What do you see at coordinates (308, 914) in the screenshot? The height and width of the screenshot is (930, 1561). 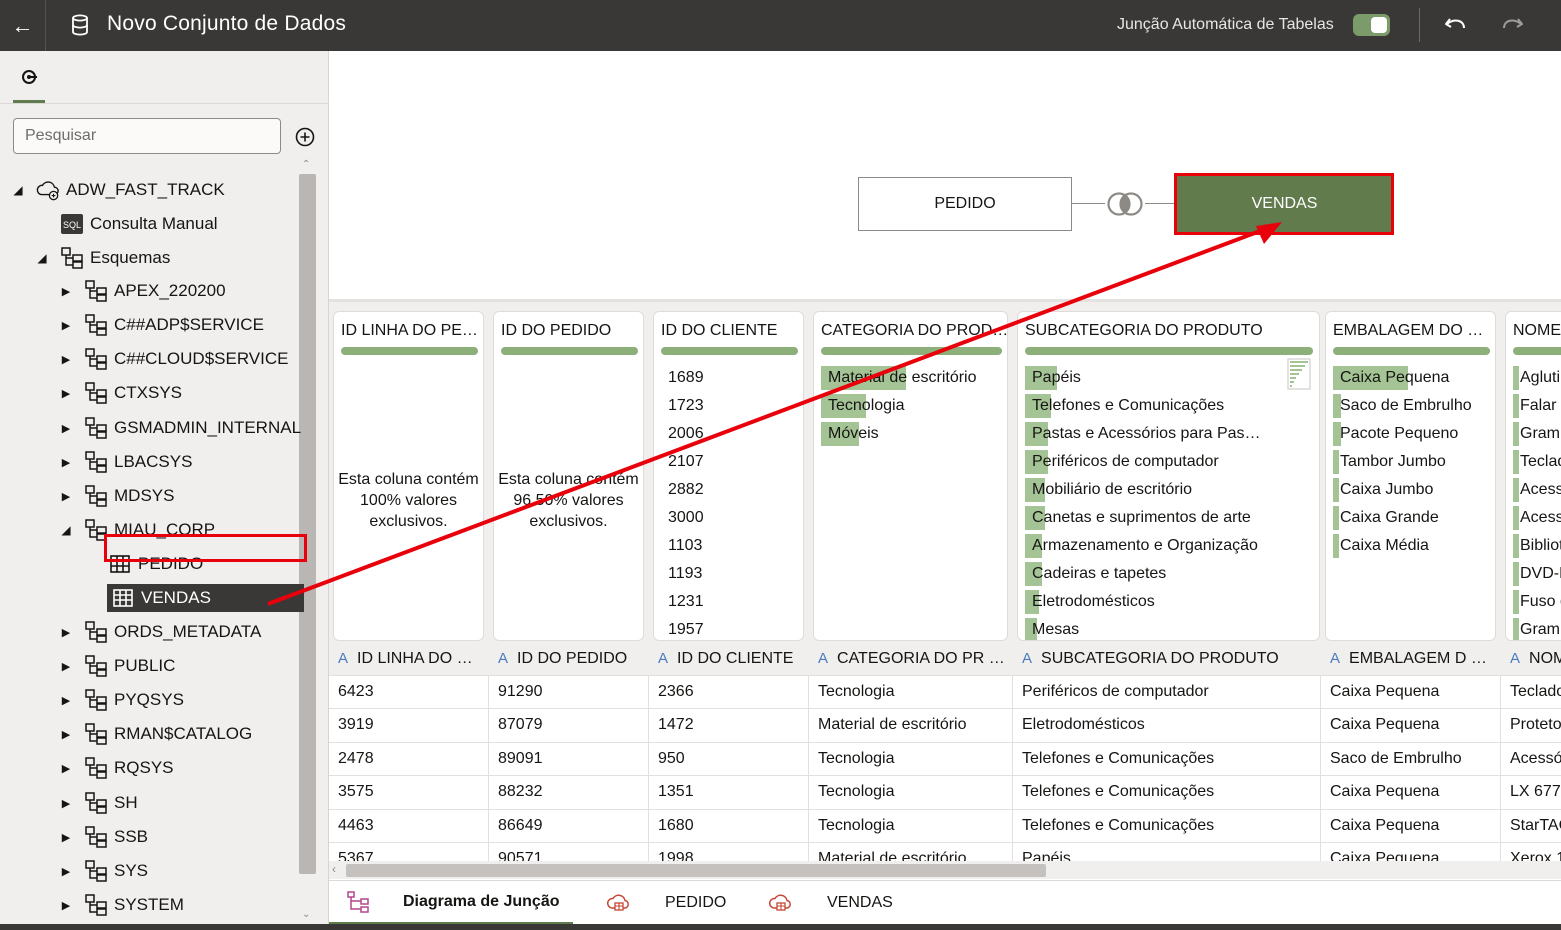 I see `scroll-down-icon: ⌄` at bounding box center [308, 914].